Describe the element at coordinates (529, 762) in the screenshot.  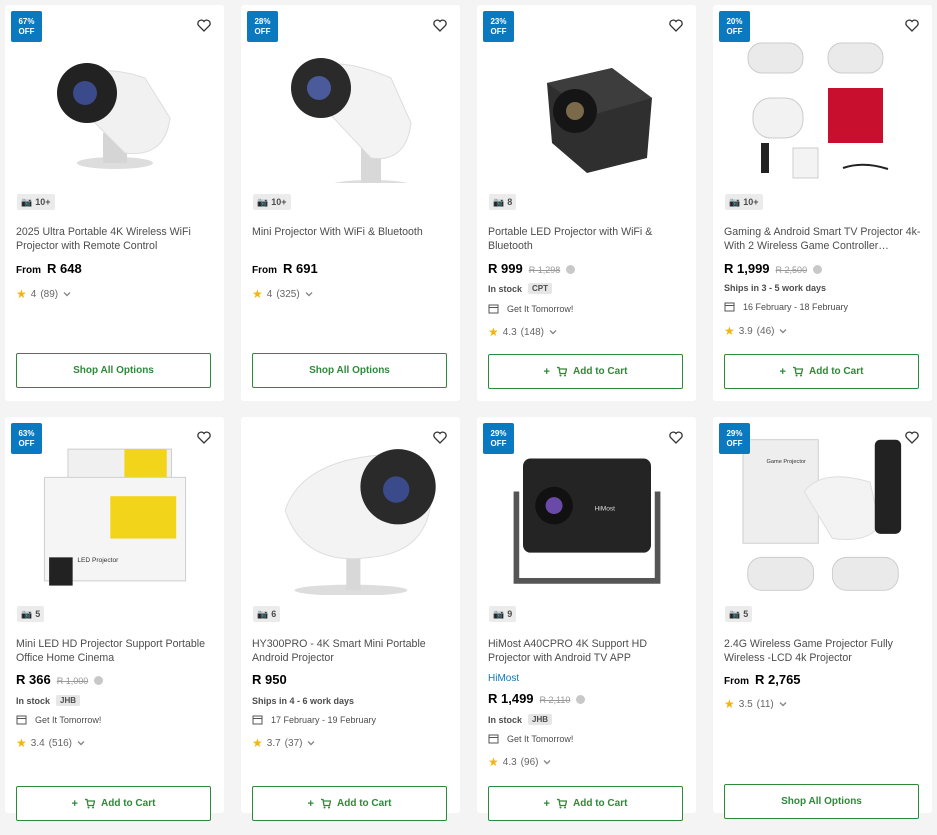
I see `review-count: (96)` at that location.